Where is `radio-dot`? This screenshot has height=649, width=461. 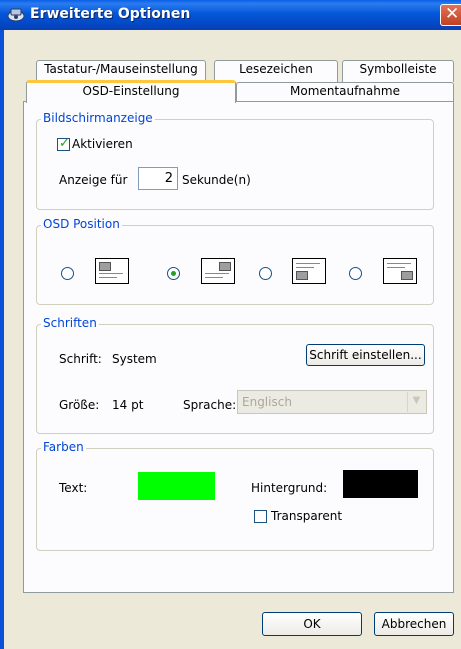
radio-dot is located at coordinates (173, 273).